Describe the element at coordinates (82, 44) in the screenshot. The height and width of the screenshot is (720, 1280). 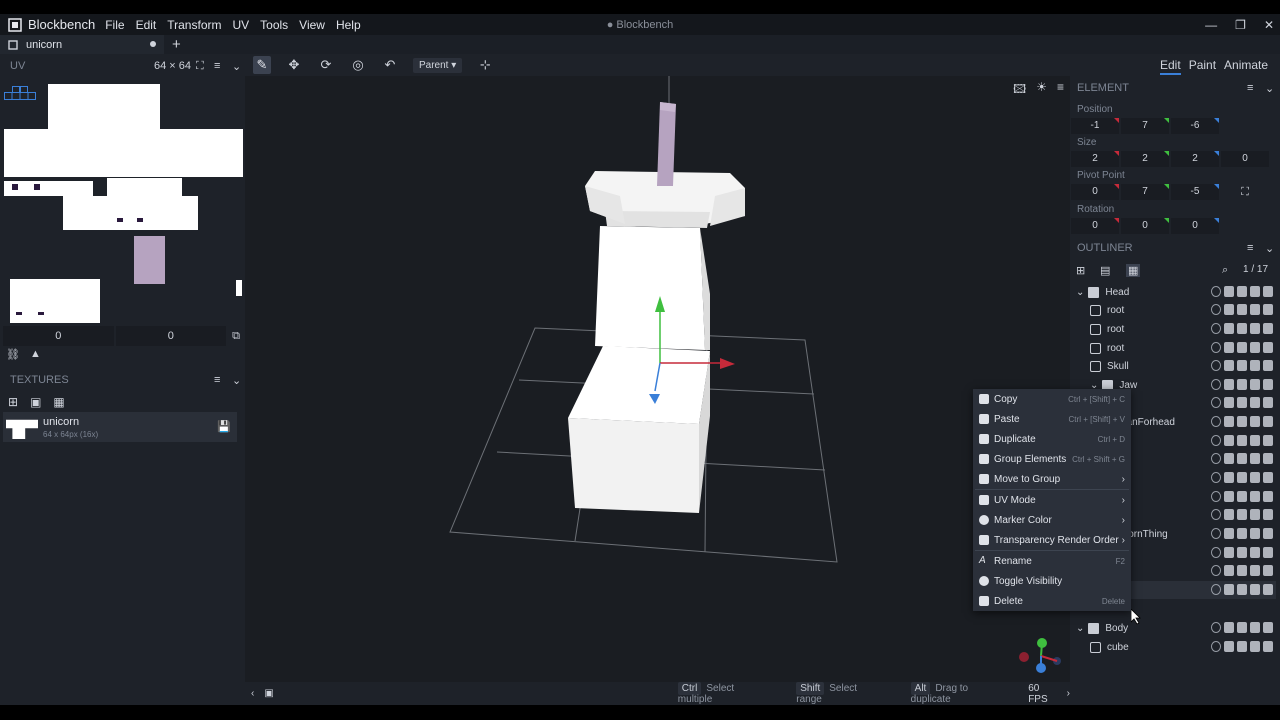
I see `tab-unicorn: unicorn` at that location.